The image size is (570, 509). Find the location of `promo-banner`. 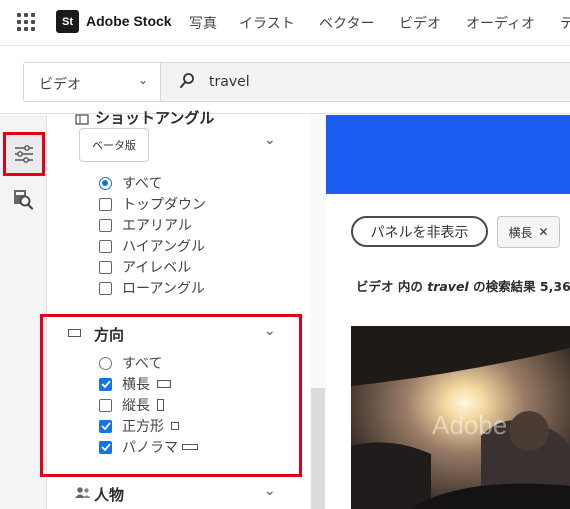

promo-banner is located at coordinates (448, 154).